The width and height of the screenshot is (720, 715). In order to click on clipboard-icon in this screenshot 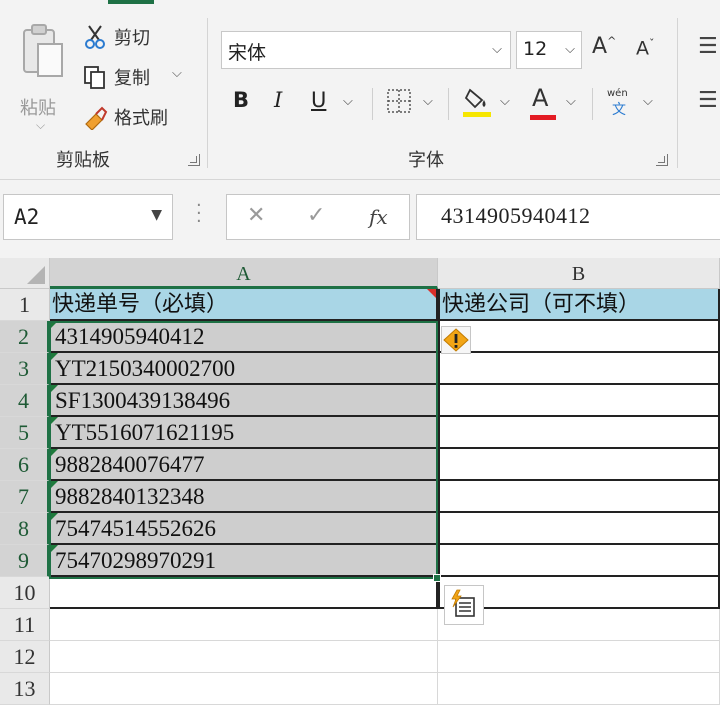, I will do `click(43, 50)`.